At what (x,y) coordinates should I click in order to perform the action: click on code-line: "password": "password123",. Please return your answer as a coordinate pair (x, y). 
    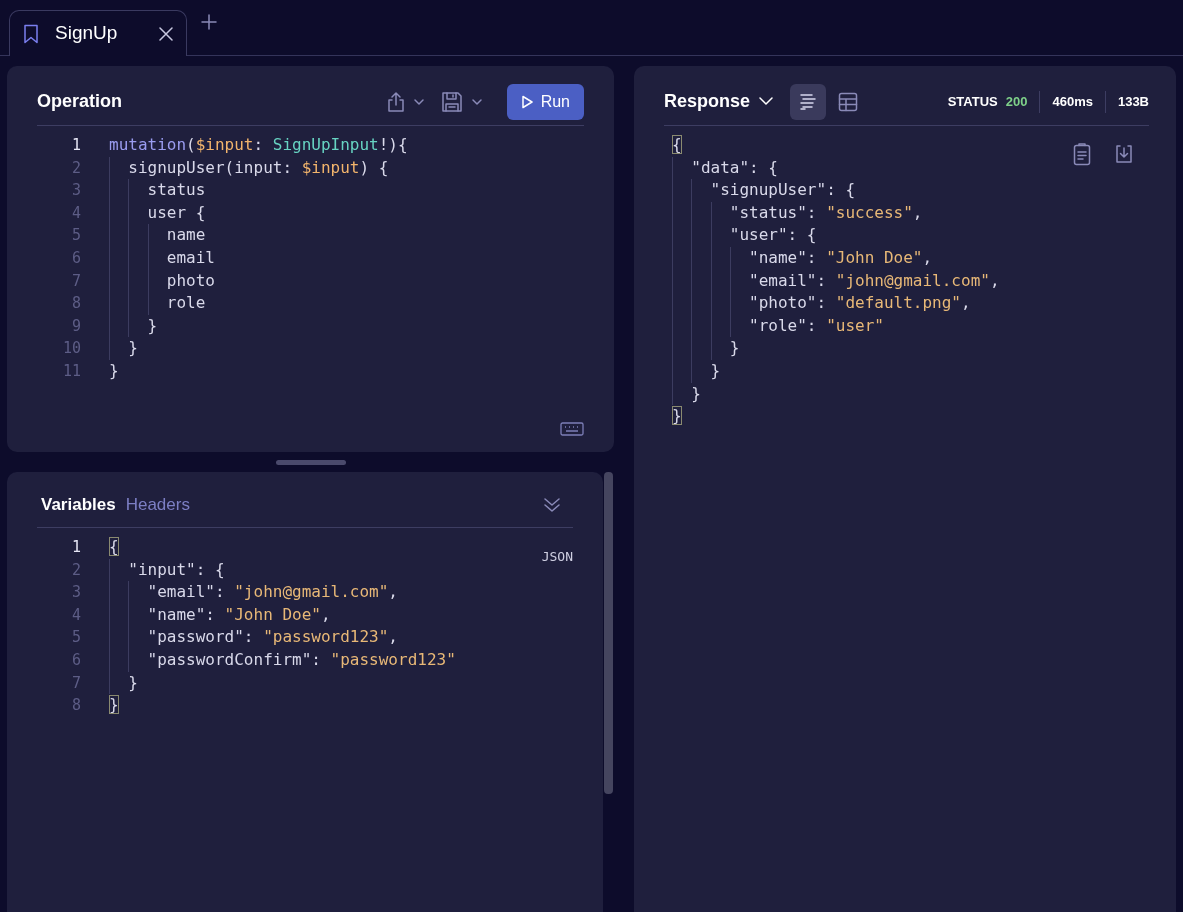
    Looking at the image, I should click on (282, 637).